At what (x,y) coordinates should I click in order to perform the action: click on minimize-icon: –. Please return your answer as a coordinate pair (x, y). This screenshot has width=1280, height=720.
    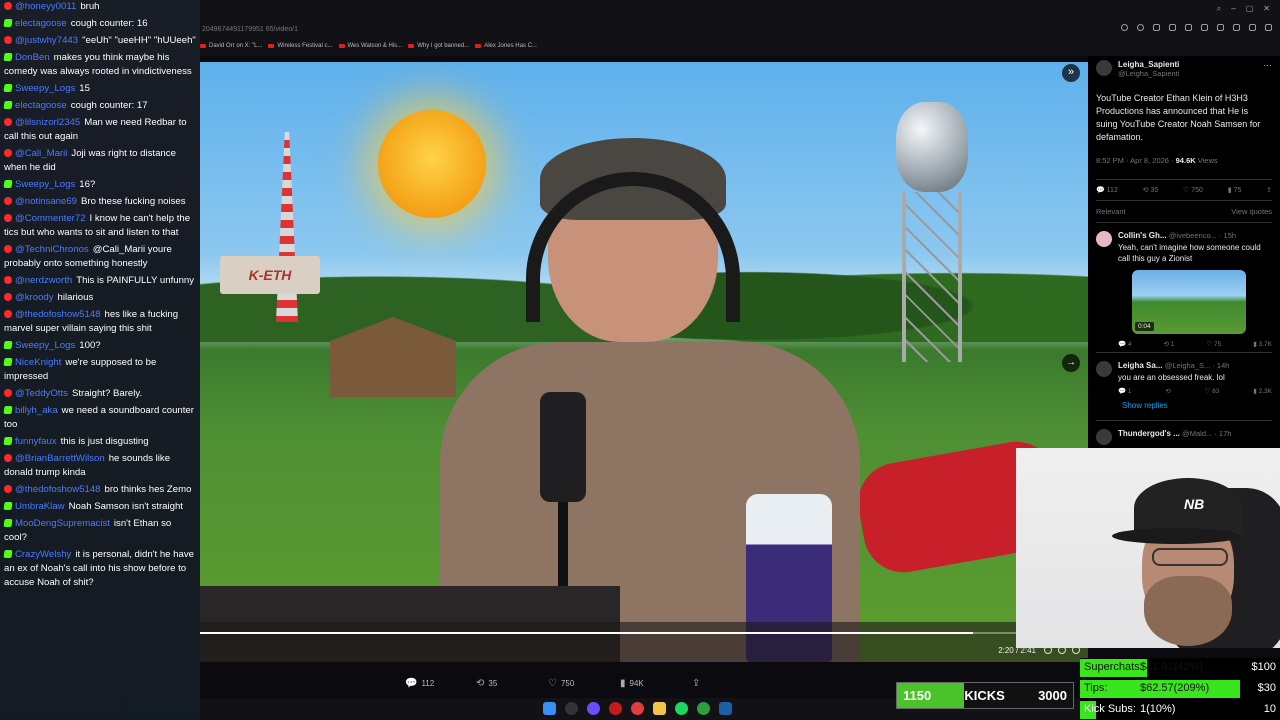
    Looking at the image, I should click on (1233, 9).